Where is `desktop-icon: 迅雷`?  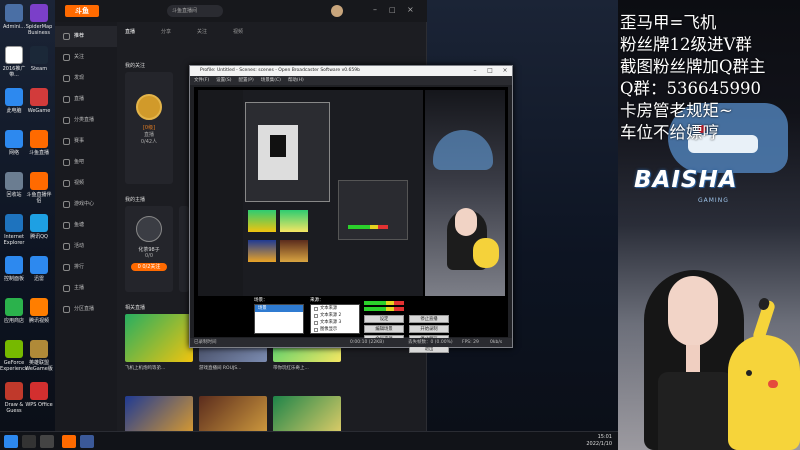
desktop-icon: 迅雷 is located at coordinates (39, 277).